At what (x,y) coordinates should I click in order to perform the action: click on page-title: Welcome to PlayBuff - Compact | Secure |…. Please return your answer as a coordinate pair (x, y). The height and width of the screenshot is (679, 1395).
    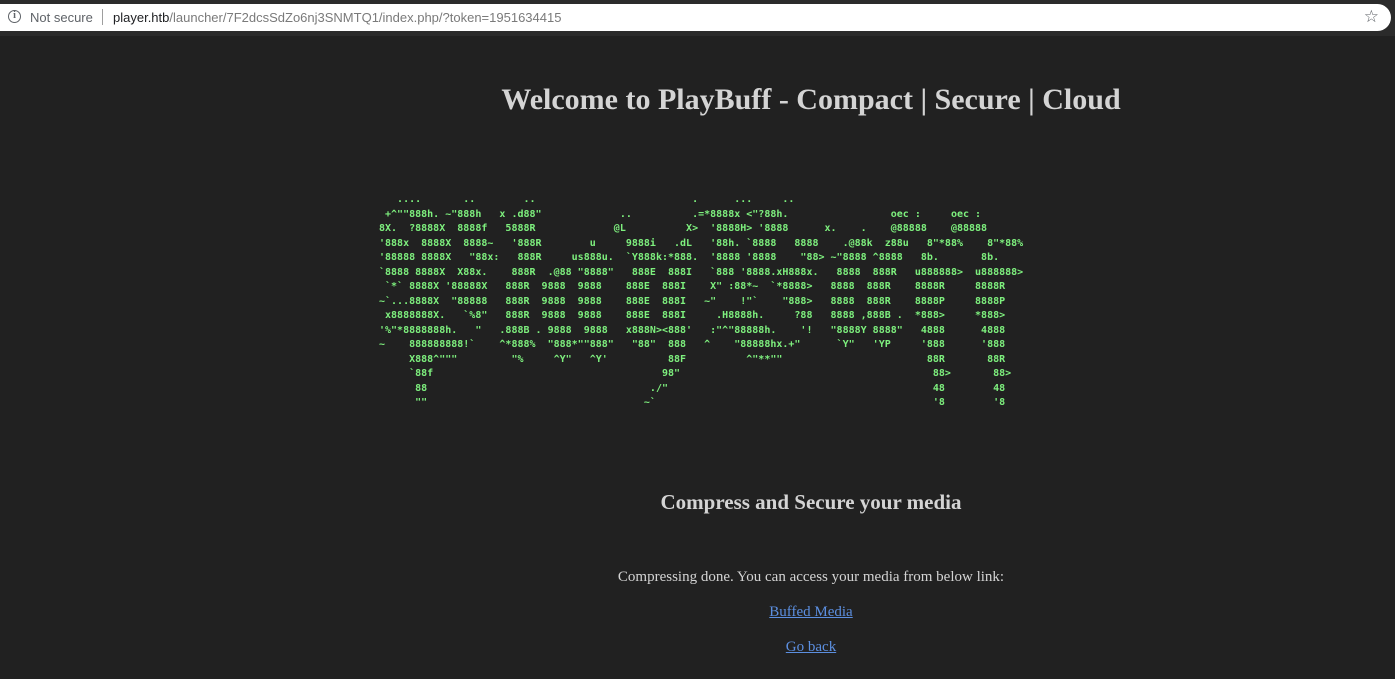
    Looking at the image, I should click on (811, 99).